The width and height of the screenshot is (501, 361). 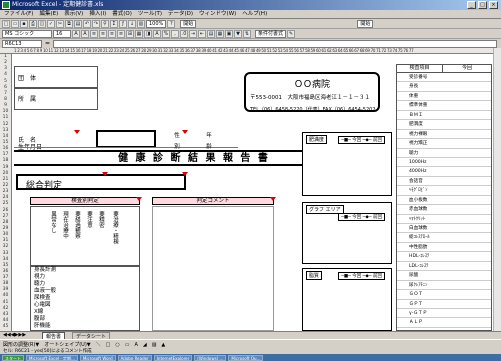 I want to click on filter-icon: ▼, so click(x=238, y=33).